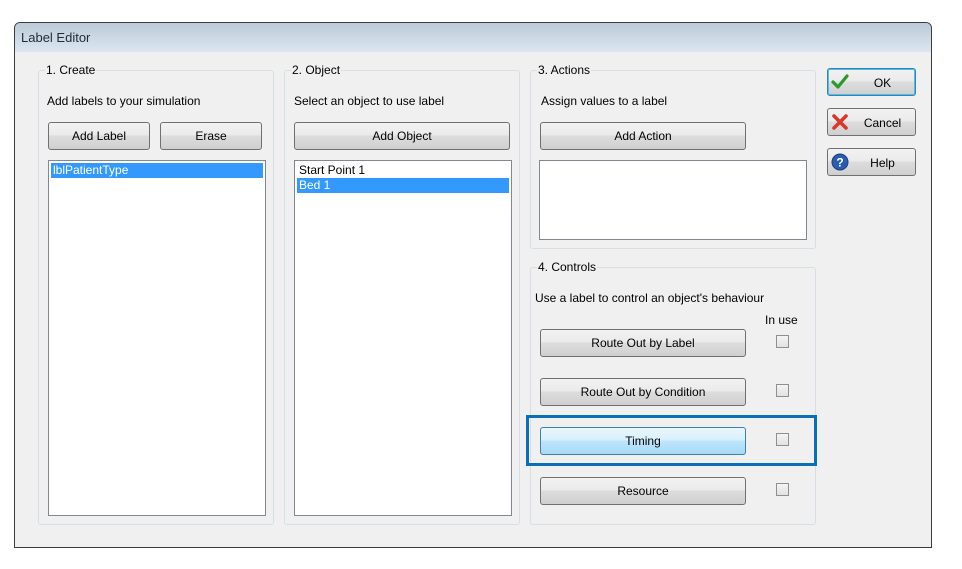 This screenshot has width=962, height=569. Describe the element at coordinates (782, 439) in the screenshot. I see `timing-in-use-checkbox` at that location.